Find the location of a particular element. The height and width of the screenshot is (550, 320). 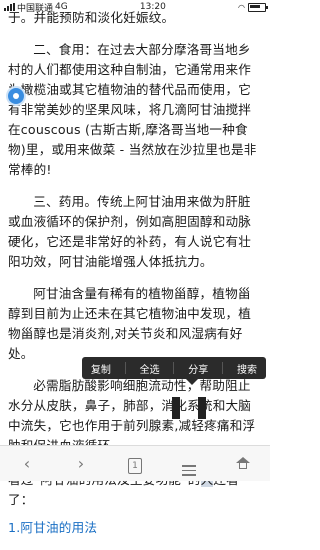

copy-button: 复制 is located at coordinates (101, 368).